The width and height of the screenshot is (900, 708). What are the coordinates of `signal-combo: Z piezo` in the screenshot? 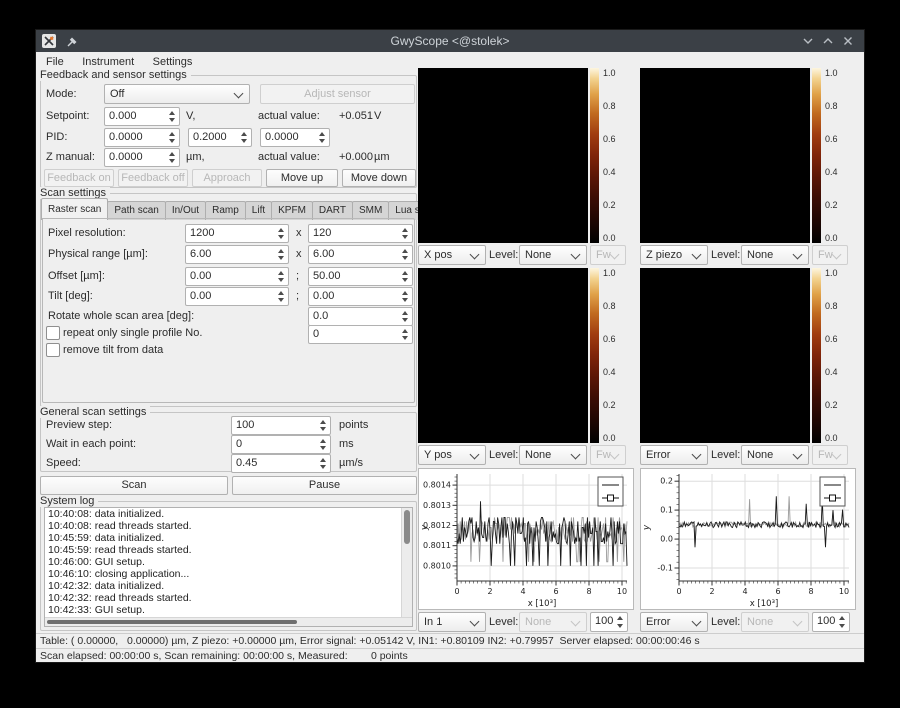 It's located at (674, 255).